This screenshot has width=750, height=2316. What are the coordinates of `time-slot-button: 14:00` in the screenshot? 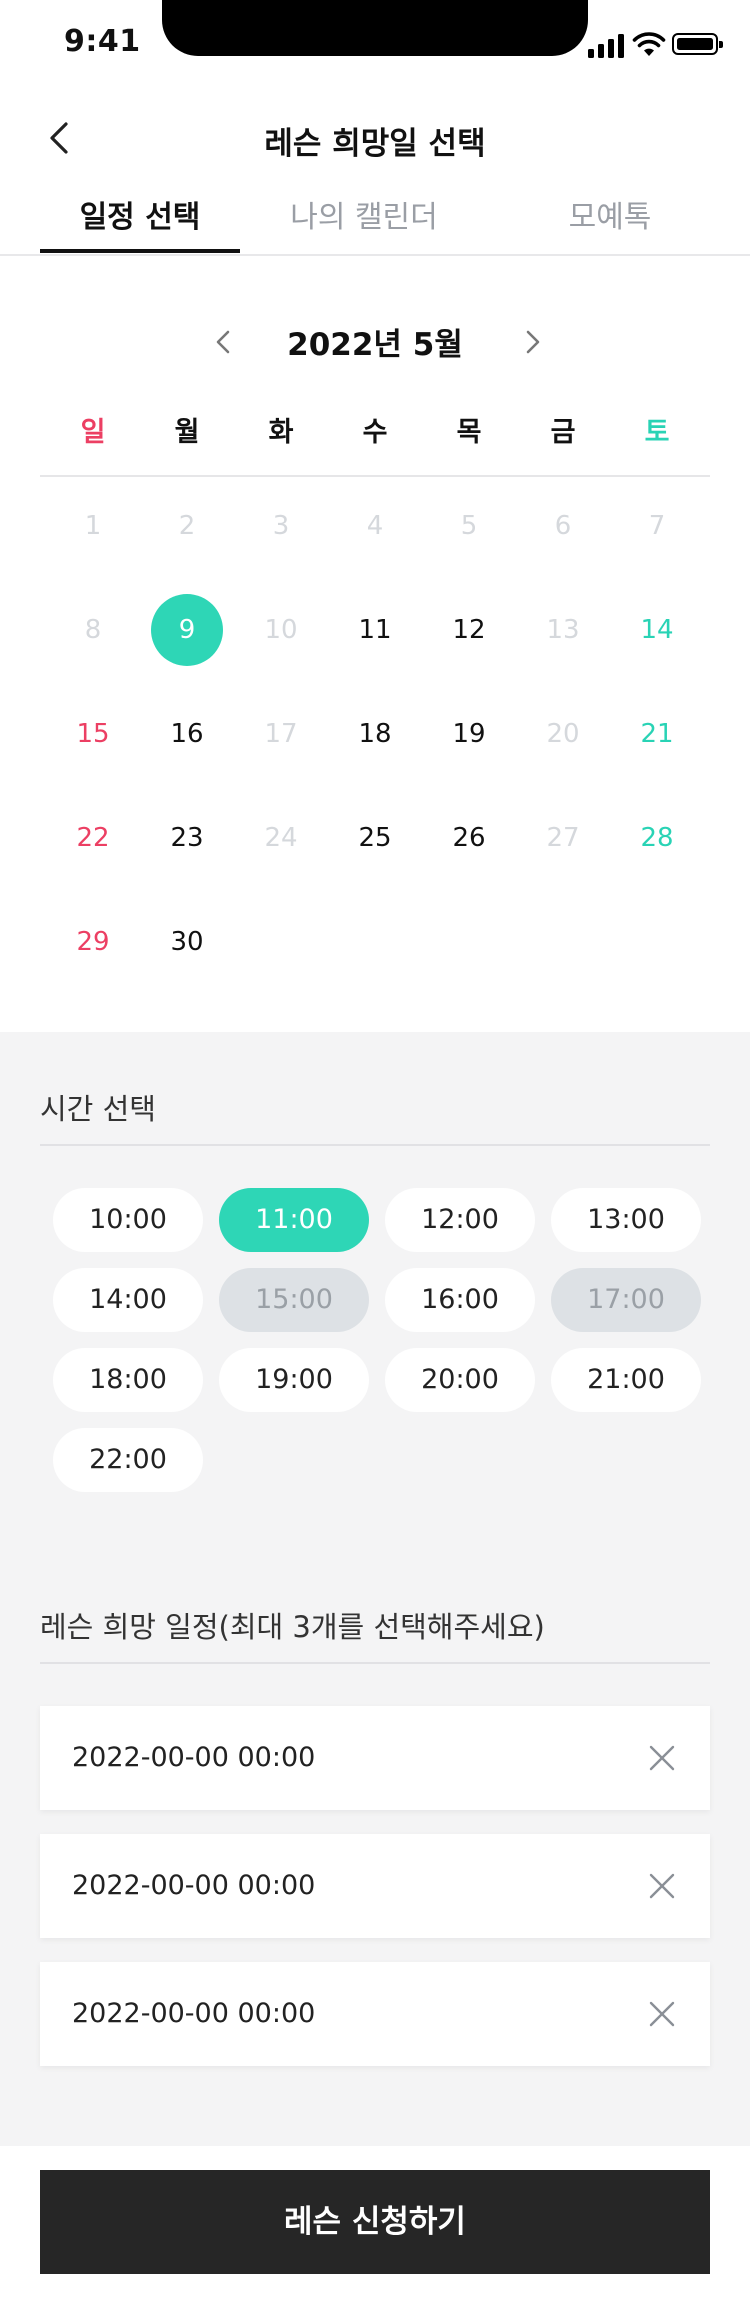 It's located at (128, 1300).